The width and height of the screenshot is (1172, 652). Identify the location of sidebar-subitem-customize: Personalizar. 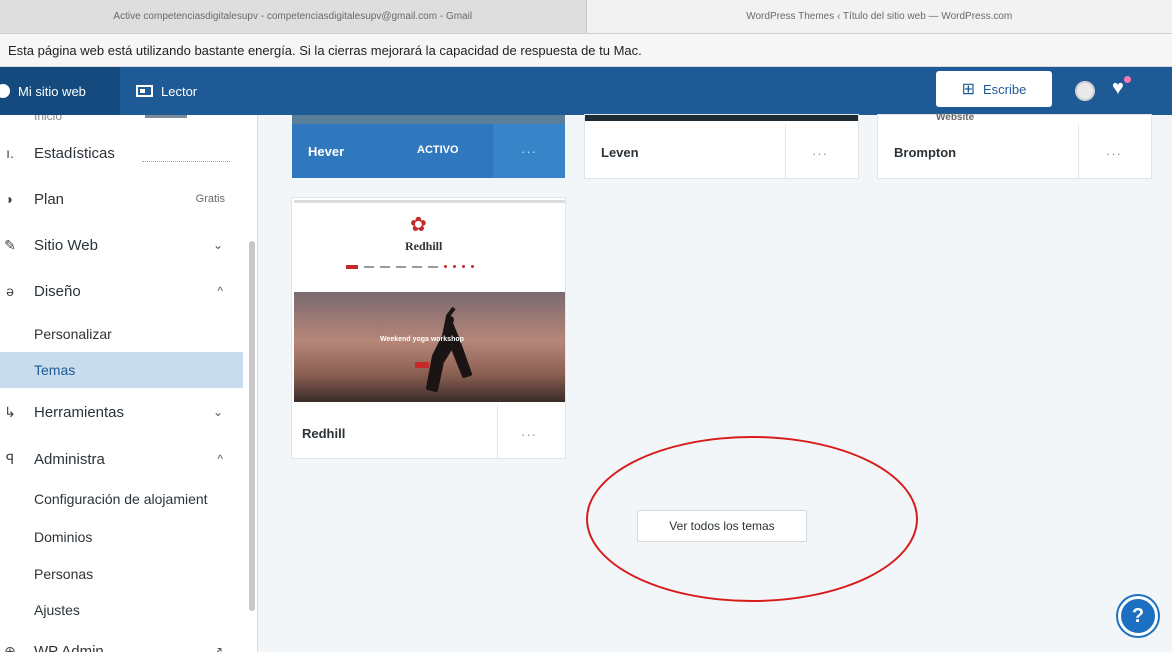
(121, 334).